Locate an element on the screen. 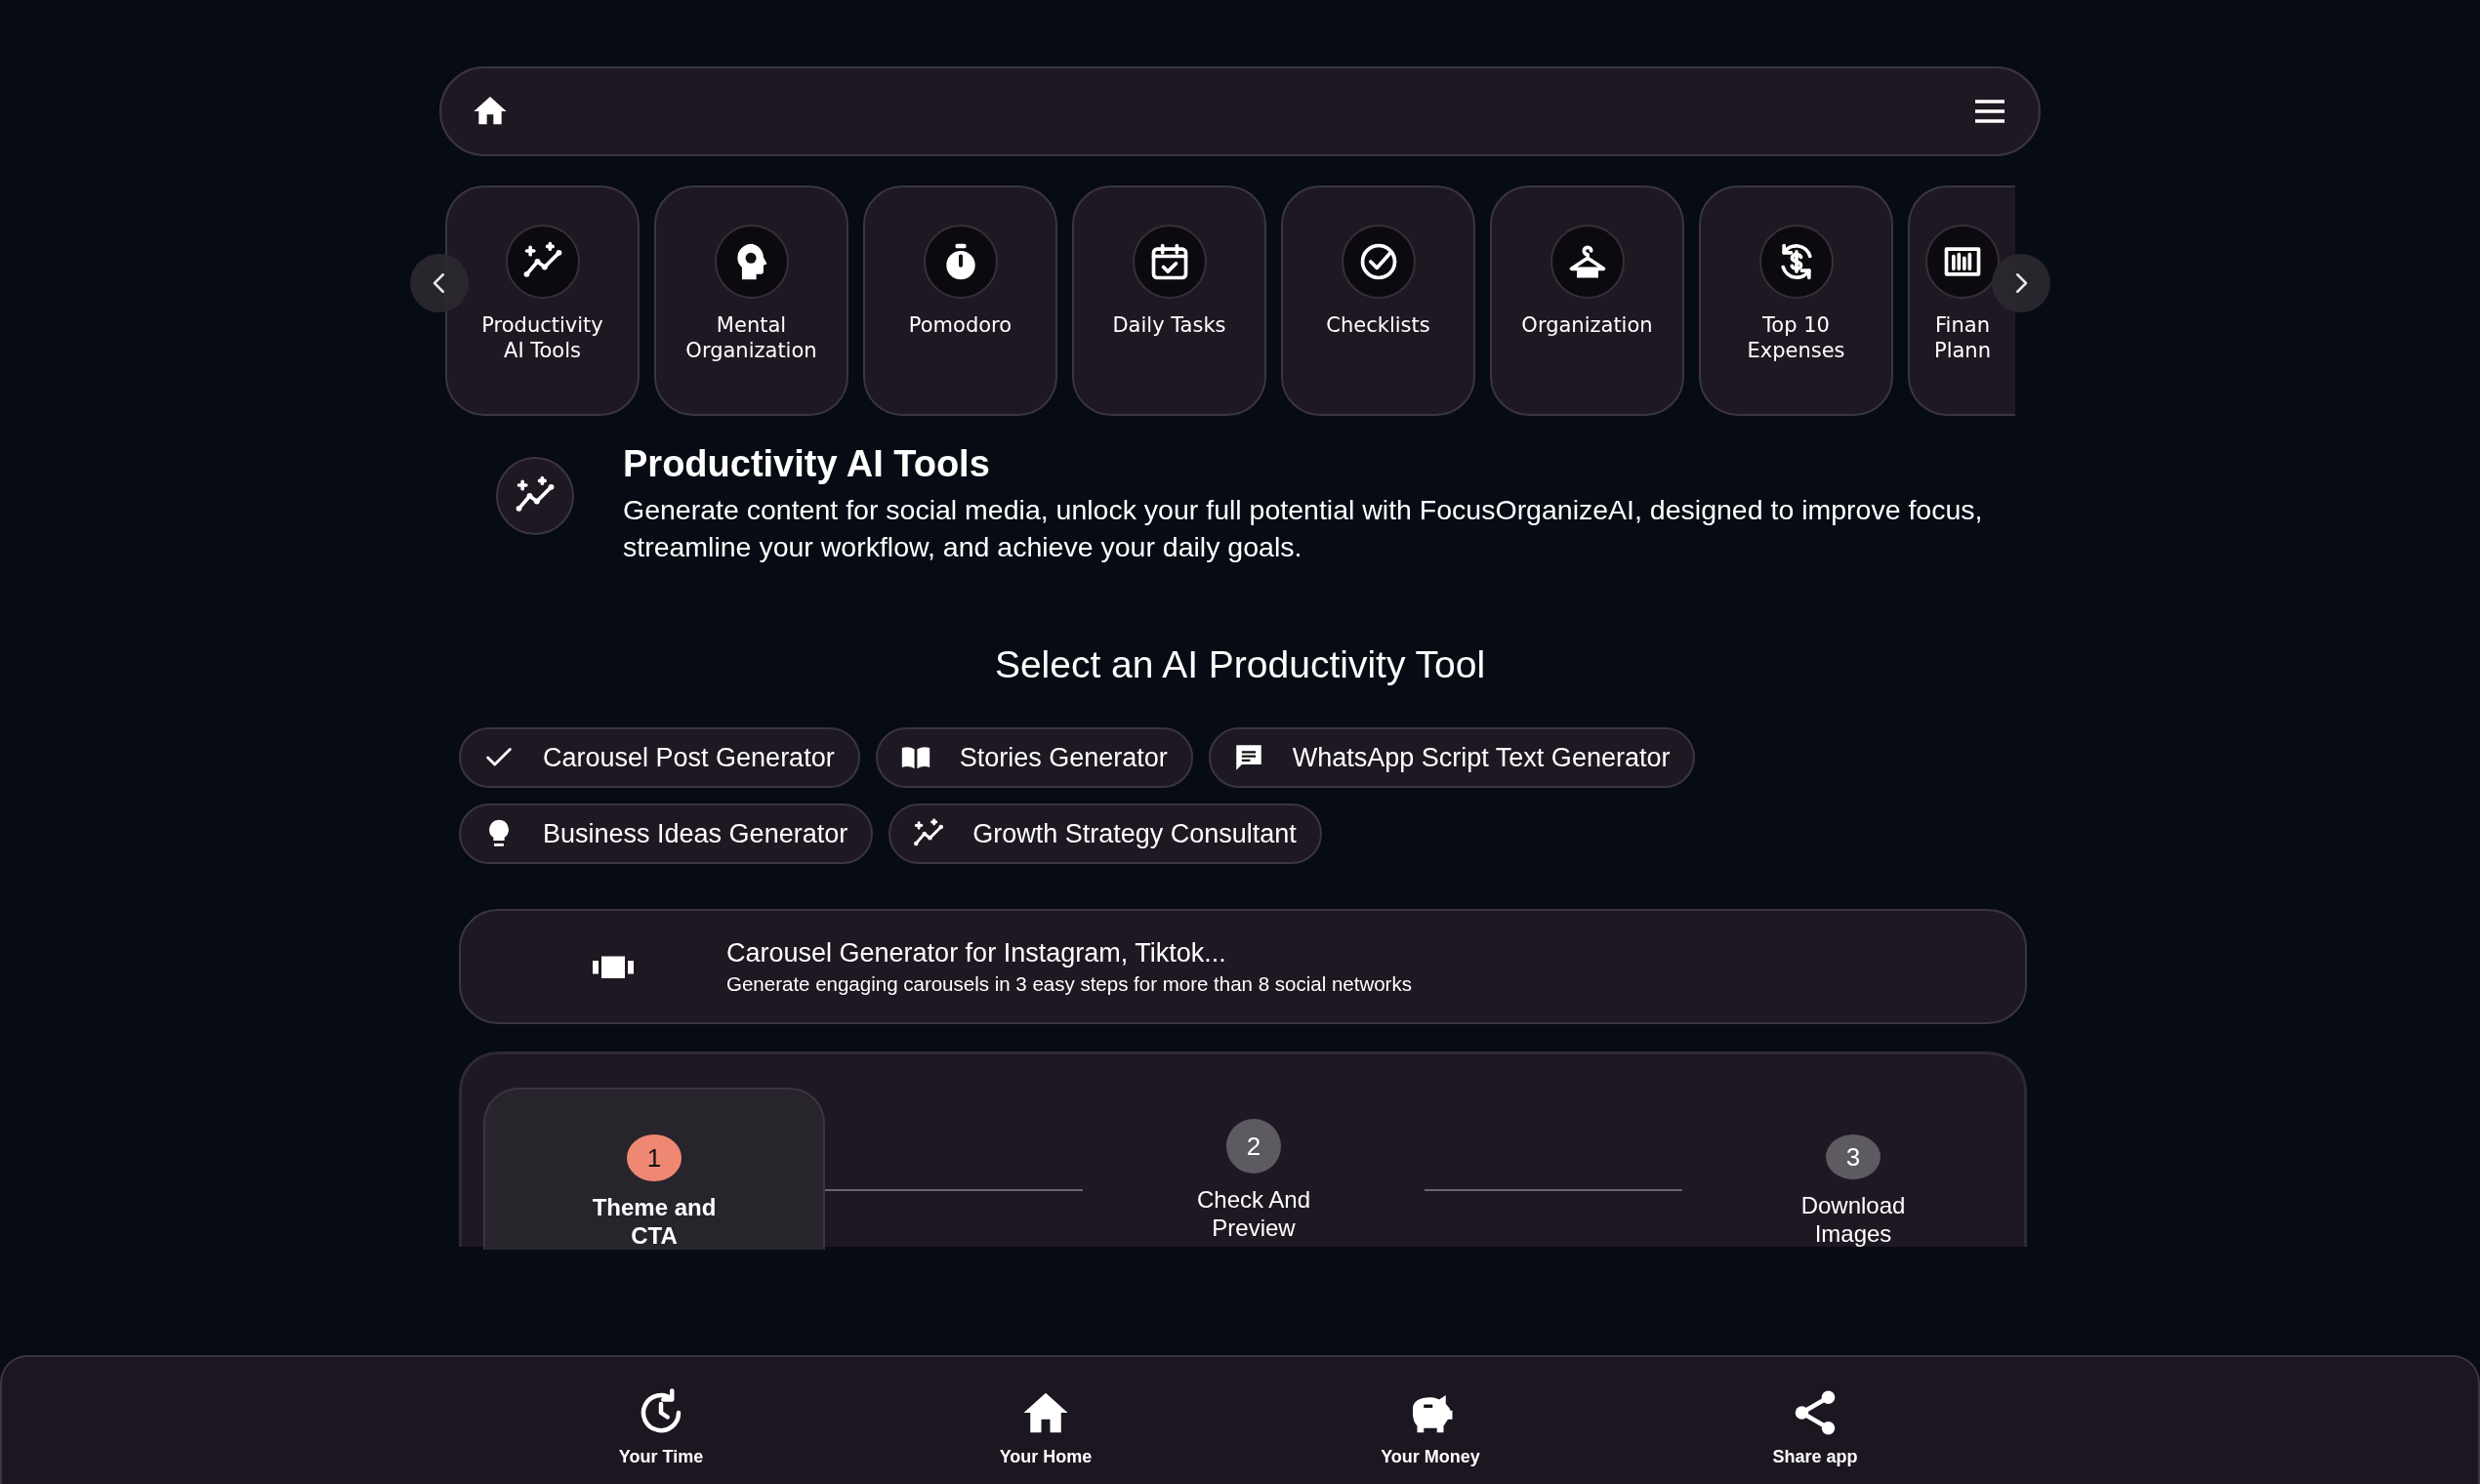  step-item: 2 Check And Preview is located at coordinates (1254, 1169).